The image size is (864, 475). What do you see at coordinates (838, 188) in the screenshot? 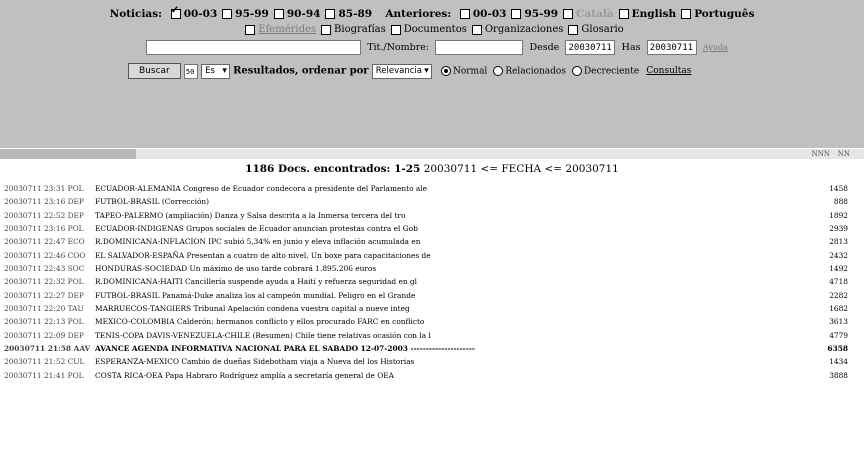
I see `result-size: 1458` at bounding box center [838, 188].